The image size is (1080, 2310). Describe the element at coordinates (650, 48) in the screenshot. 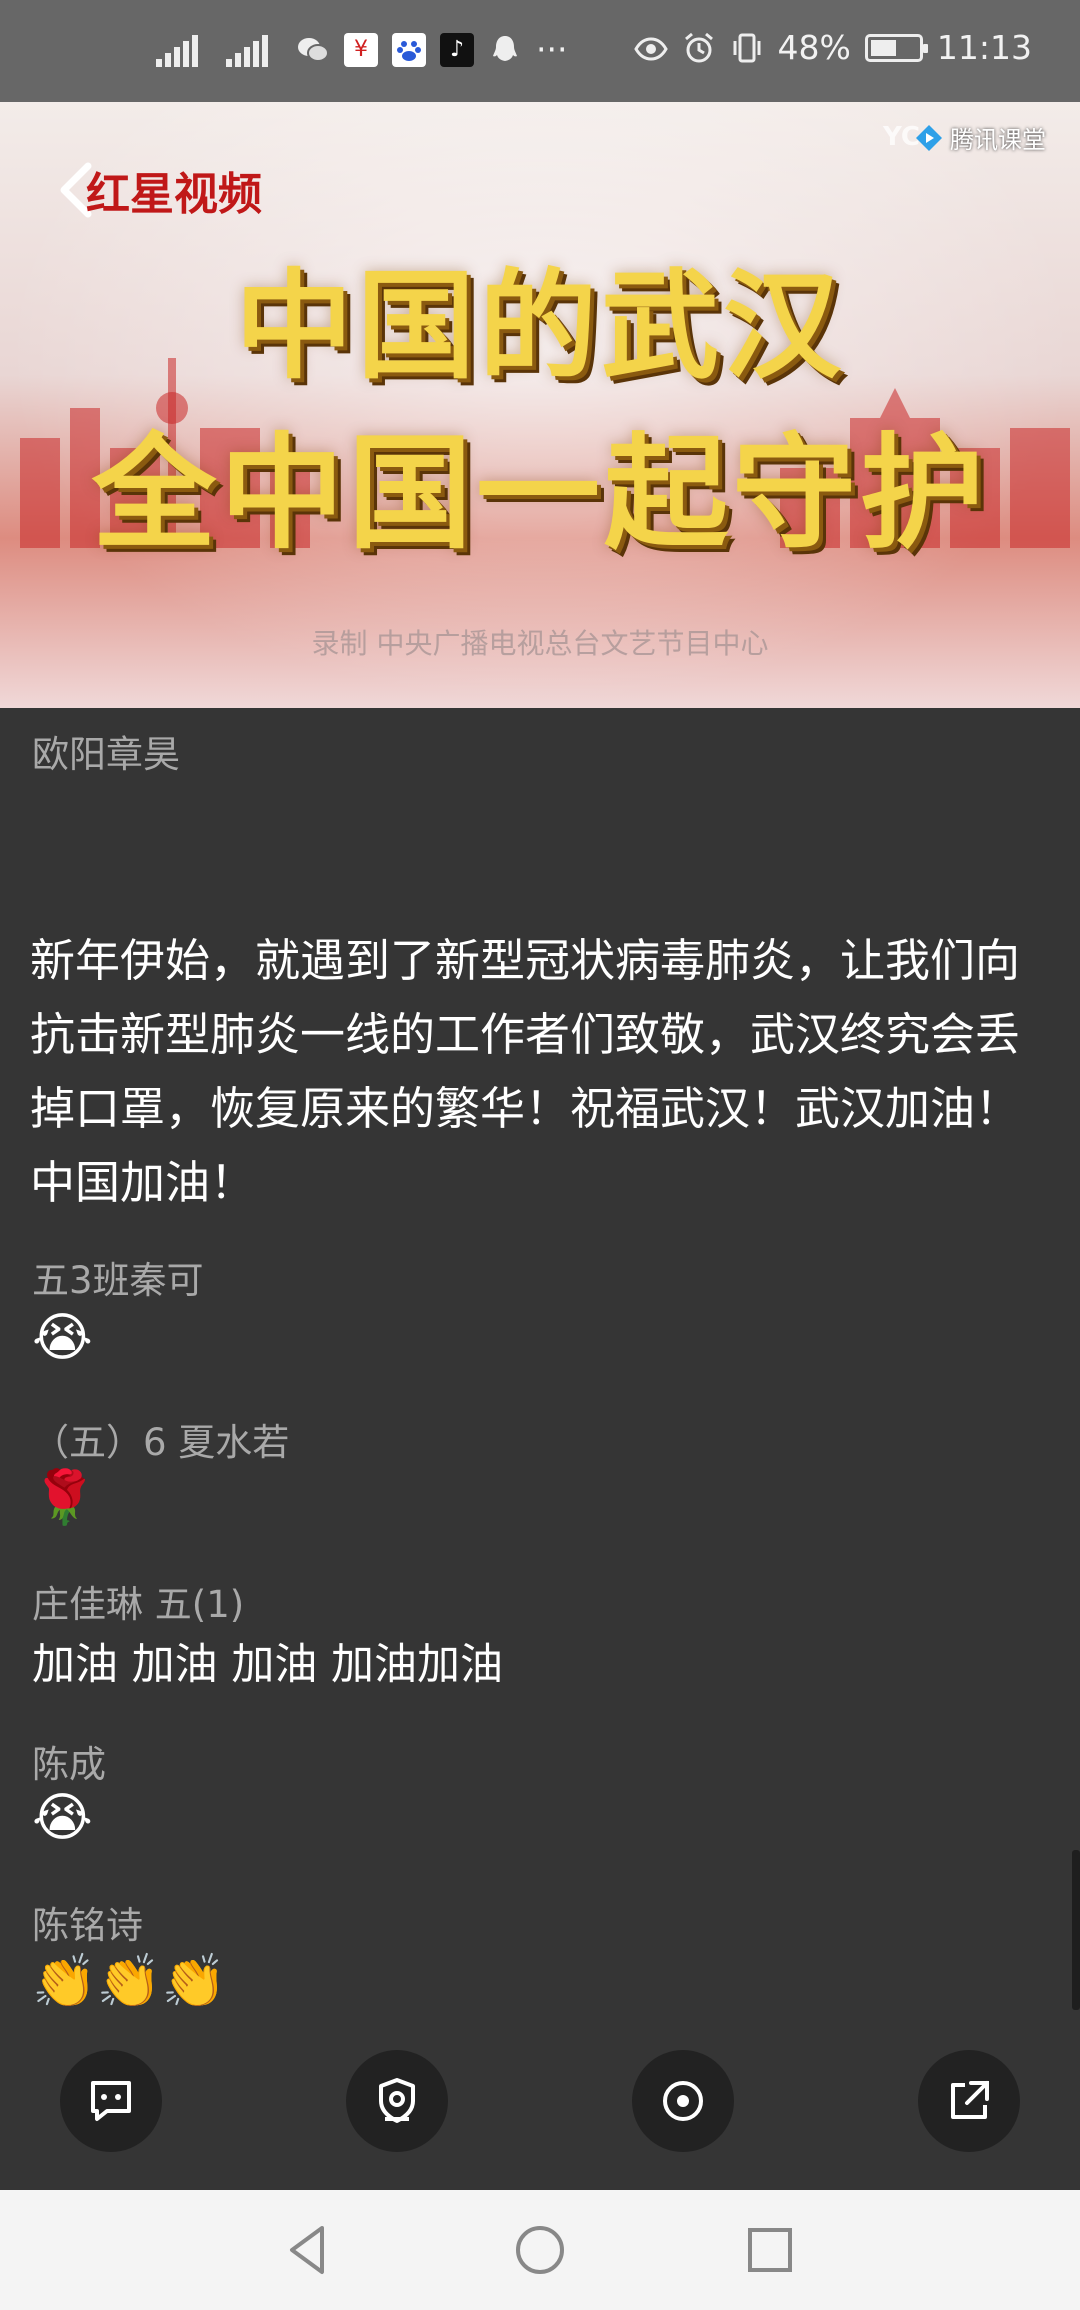

I see `eye-comfort-icon` at that location.